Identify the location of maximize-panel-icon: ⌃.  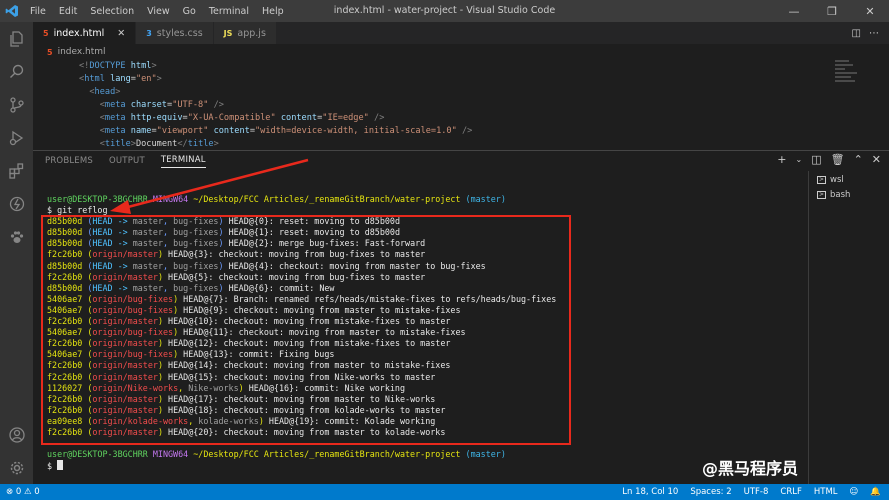
(858, 159).